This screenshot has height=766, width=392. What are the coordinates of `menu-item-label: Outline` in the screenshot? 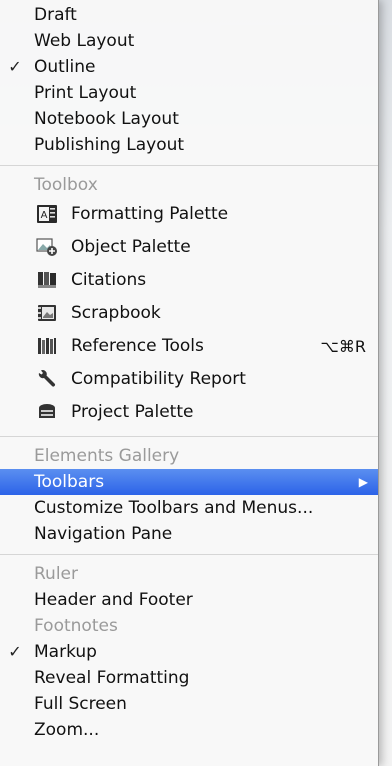 It's located at (65, 67).